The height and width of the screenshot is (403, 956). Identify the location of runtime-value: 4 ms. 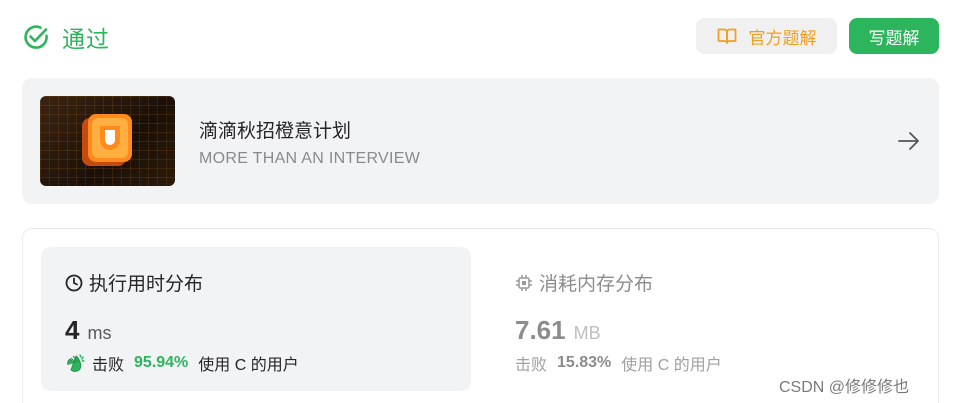
(88, 330).